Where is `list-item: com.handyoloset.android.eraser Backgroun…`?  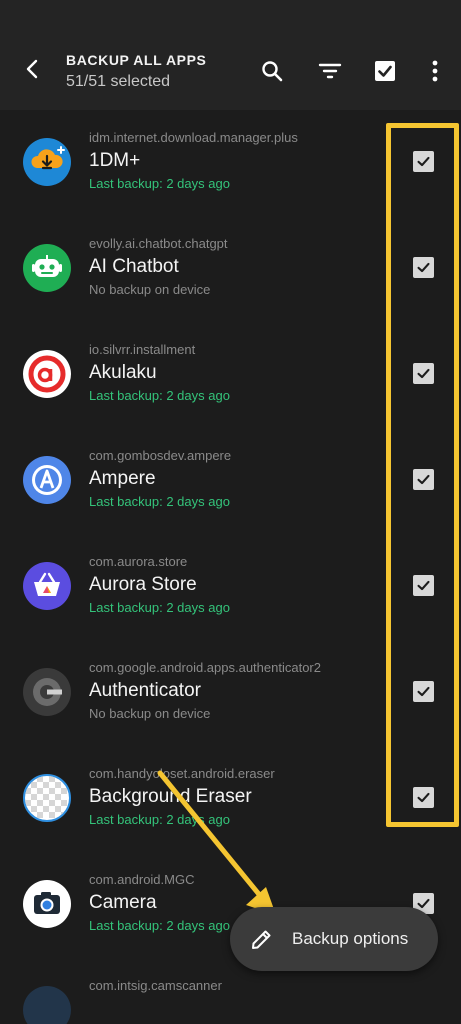 list-item: com.handyoloset.android.eraser Backgroun… is located at coordinates (230, 799).